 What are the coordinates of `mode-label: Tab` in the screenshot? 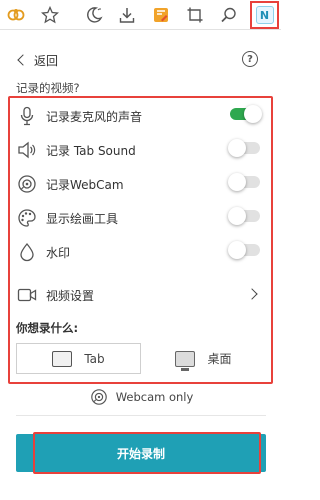 It's located at (94, 358).